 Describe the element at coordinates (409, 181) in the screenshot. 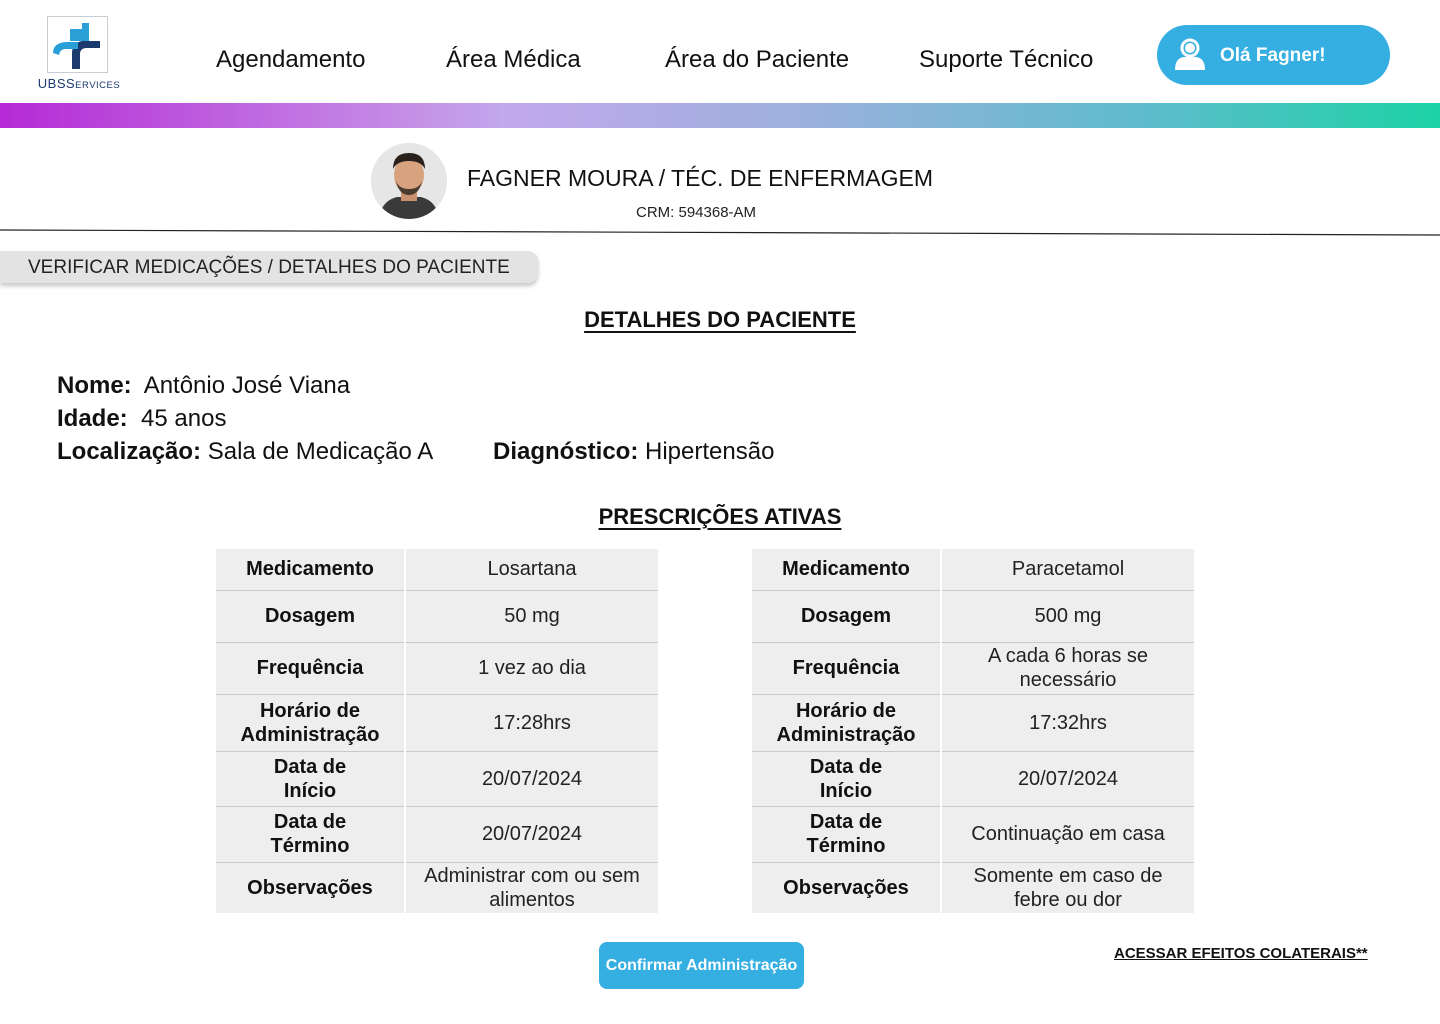

I see `avatar` at that location.